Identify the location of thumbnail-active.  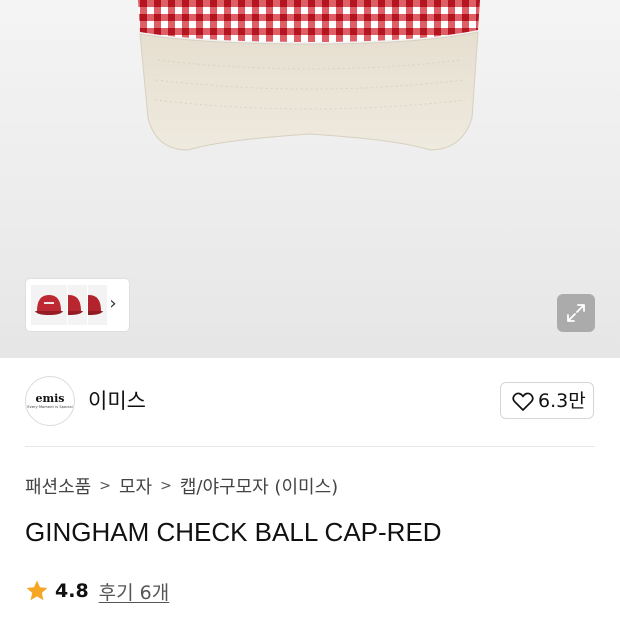
(49, 305).